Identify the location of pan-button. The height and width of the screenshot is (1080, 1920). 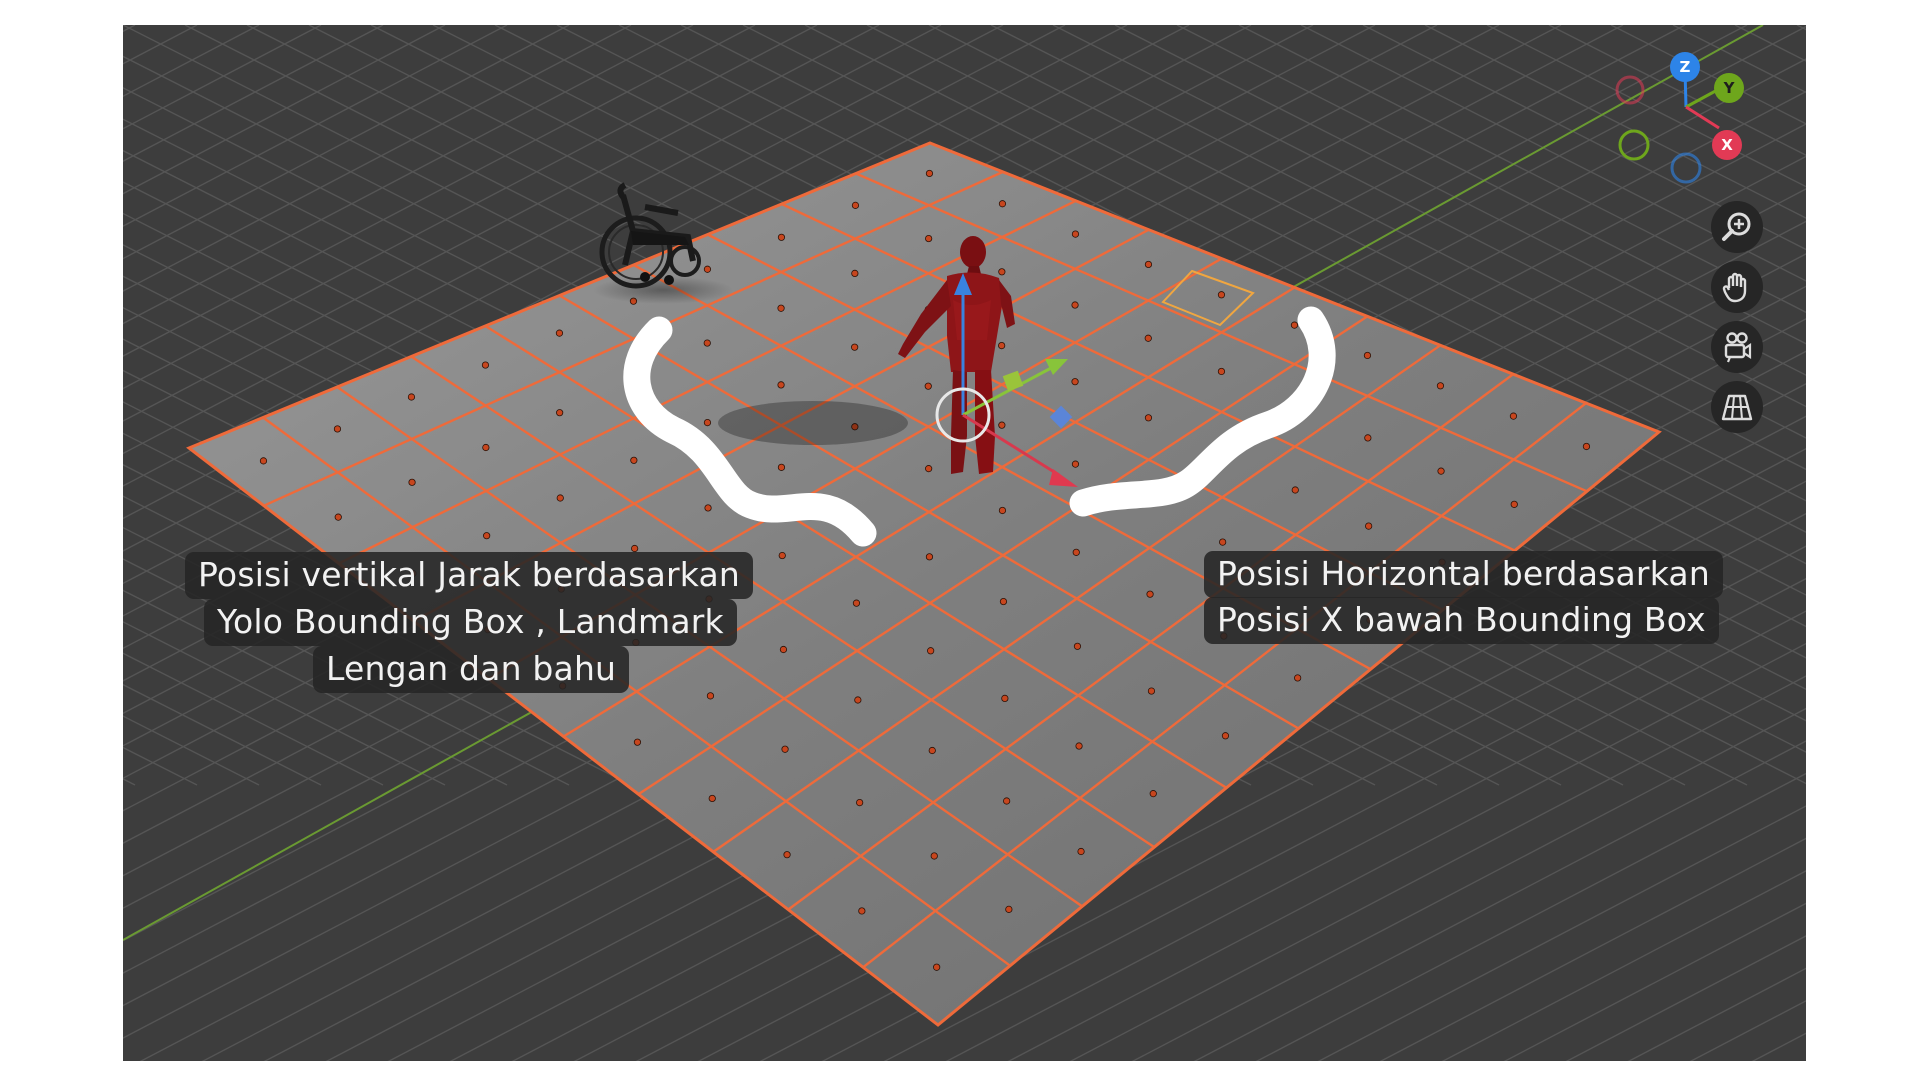
(1737, 287).